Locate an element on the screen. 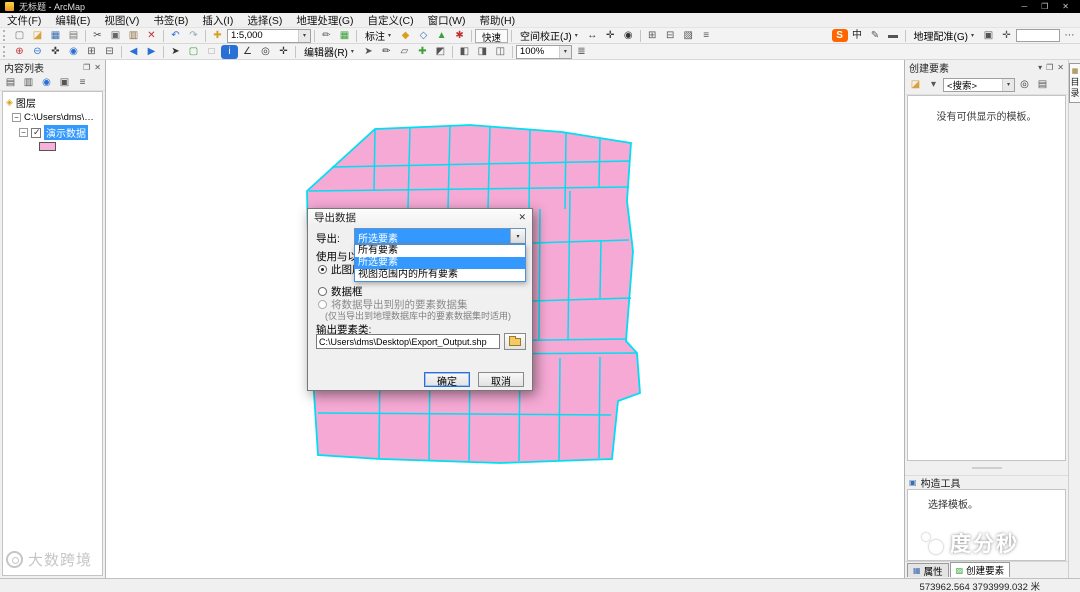  list-by-selection-icon: ▣ is located at coordinates (64, 83).